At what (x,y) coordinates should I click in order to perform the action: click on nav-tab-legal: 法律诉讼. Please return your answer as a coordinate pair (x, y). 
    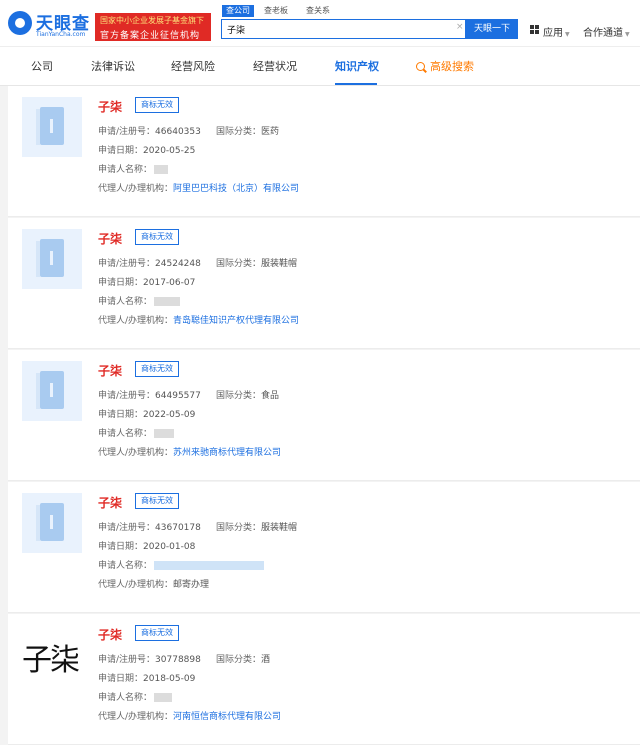
    Looking at the image, I should click on (113, 66).